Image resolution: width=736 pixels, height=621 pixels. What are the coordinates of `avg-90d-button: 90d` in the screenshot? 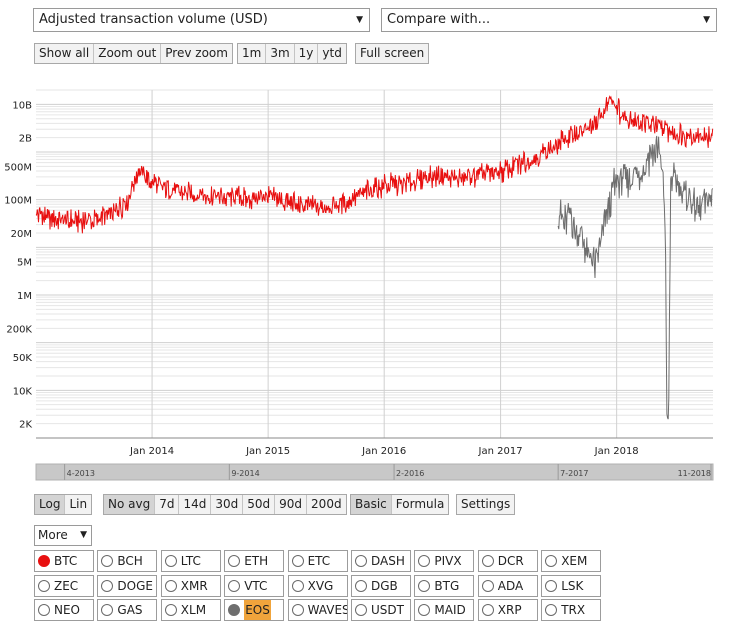 It's located at (291, 504).